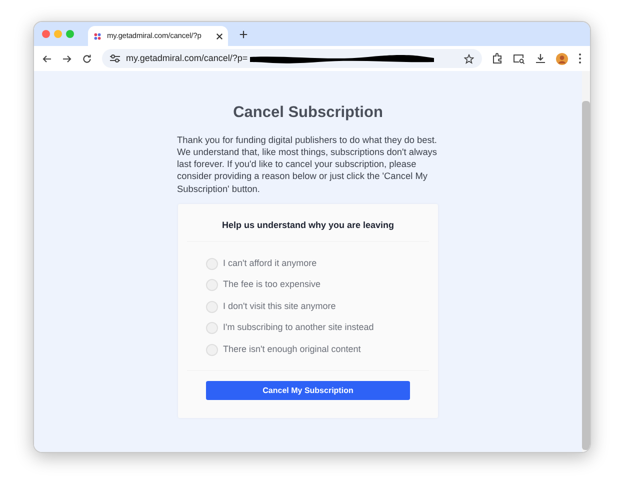 Image resolution: width=624 pixels, height=496 pixels. What do you see at coordinates (243, 34) in the screenshot?
I see `new-tab-icon` at bounding box center [243, 34].